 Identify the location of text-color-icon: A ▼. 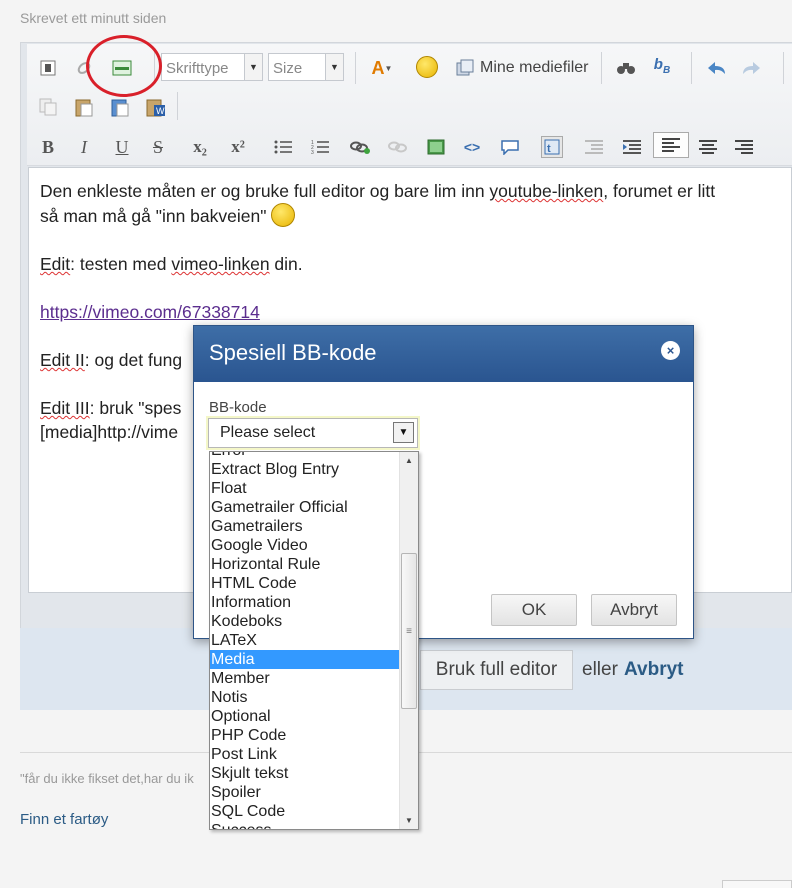
(382, 68).